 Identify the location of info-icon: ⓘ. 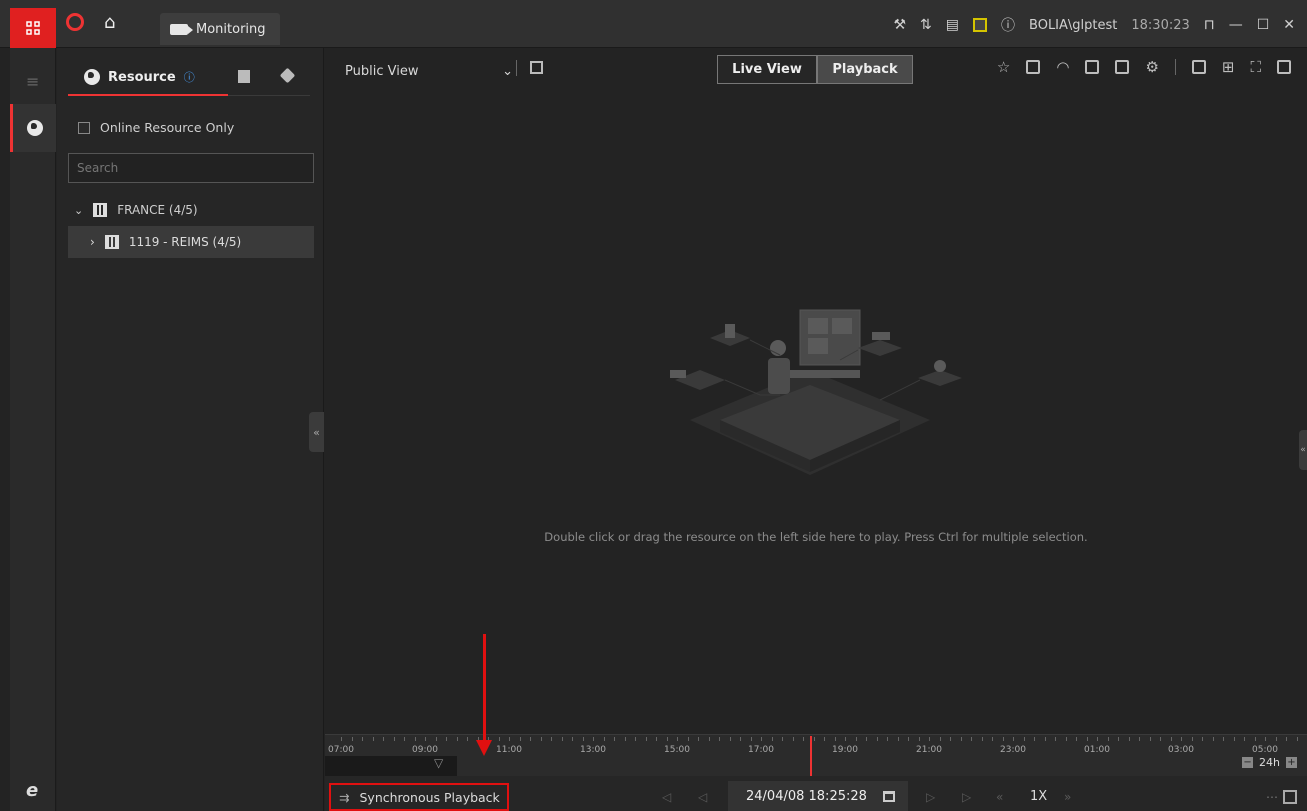
(189, 77).